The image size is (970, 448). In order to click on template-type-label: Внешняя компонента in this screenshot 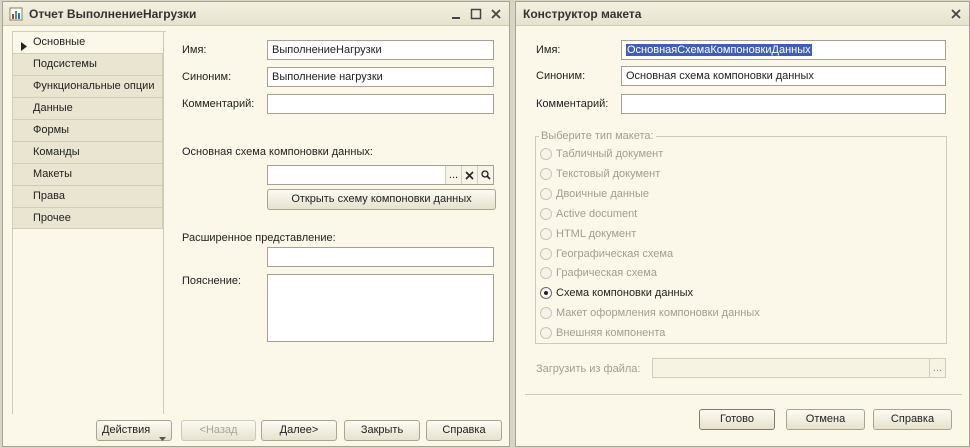, I will do `click(611, 333)`.